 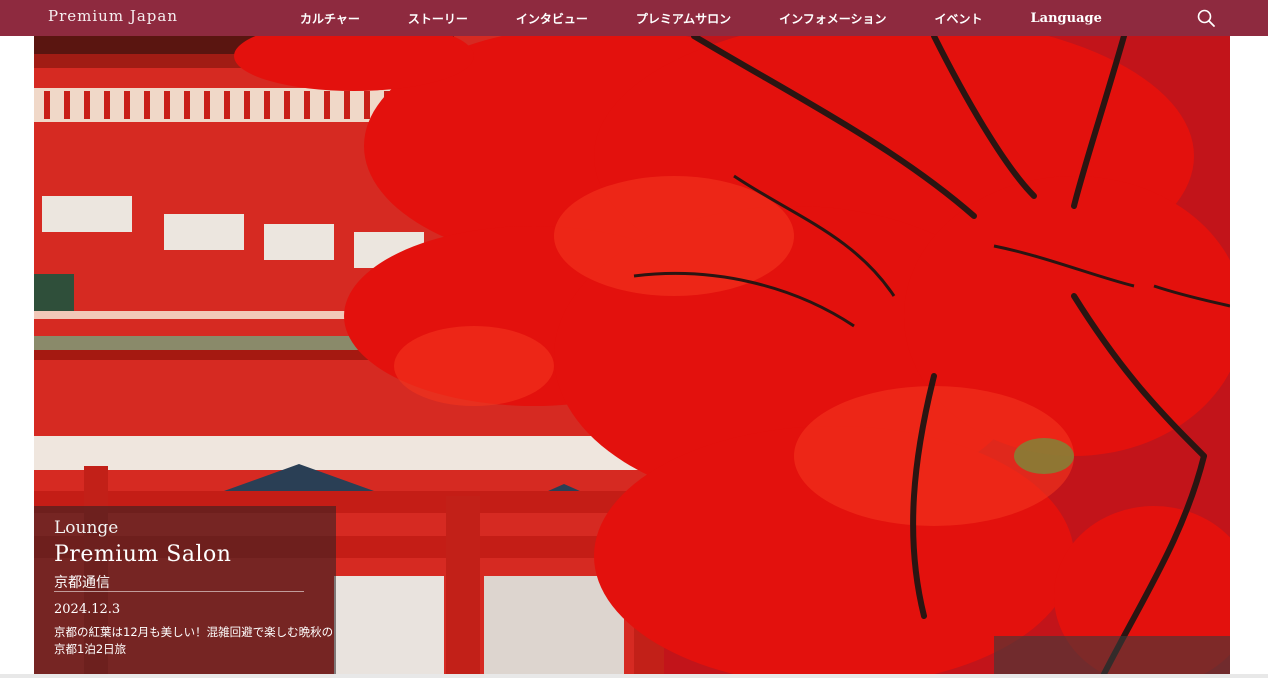 What do you see at coordinates (832, 18) in the screenshot?
I see `nav-item-information: インフォメーション` at bounding box center [832, 18].